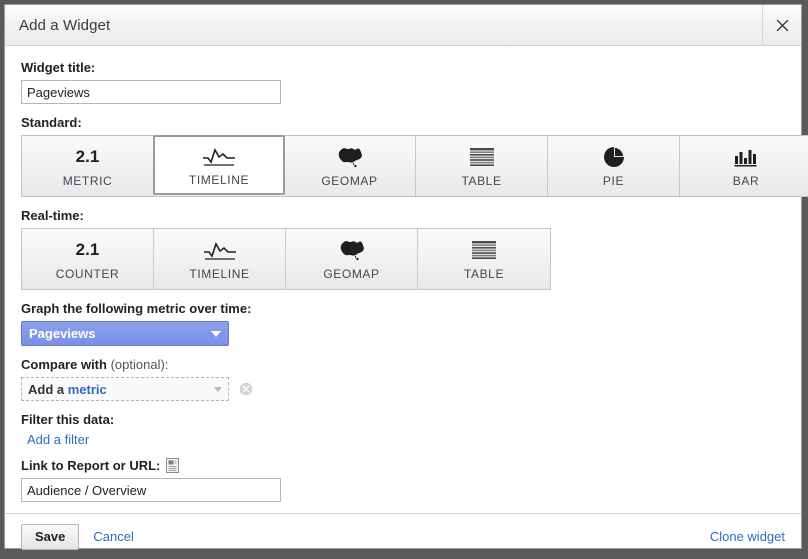  Describe the element at coordinates (52, 215) in the screenshot. I see `realtime-label: Real-time:` at that location.